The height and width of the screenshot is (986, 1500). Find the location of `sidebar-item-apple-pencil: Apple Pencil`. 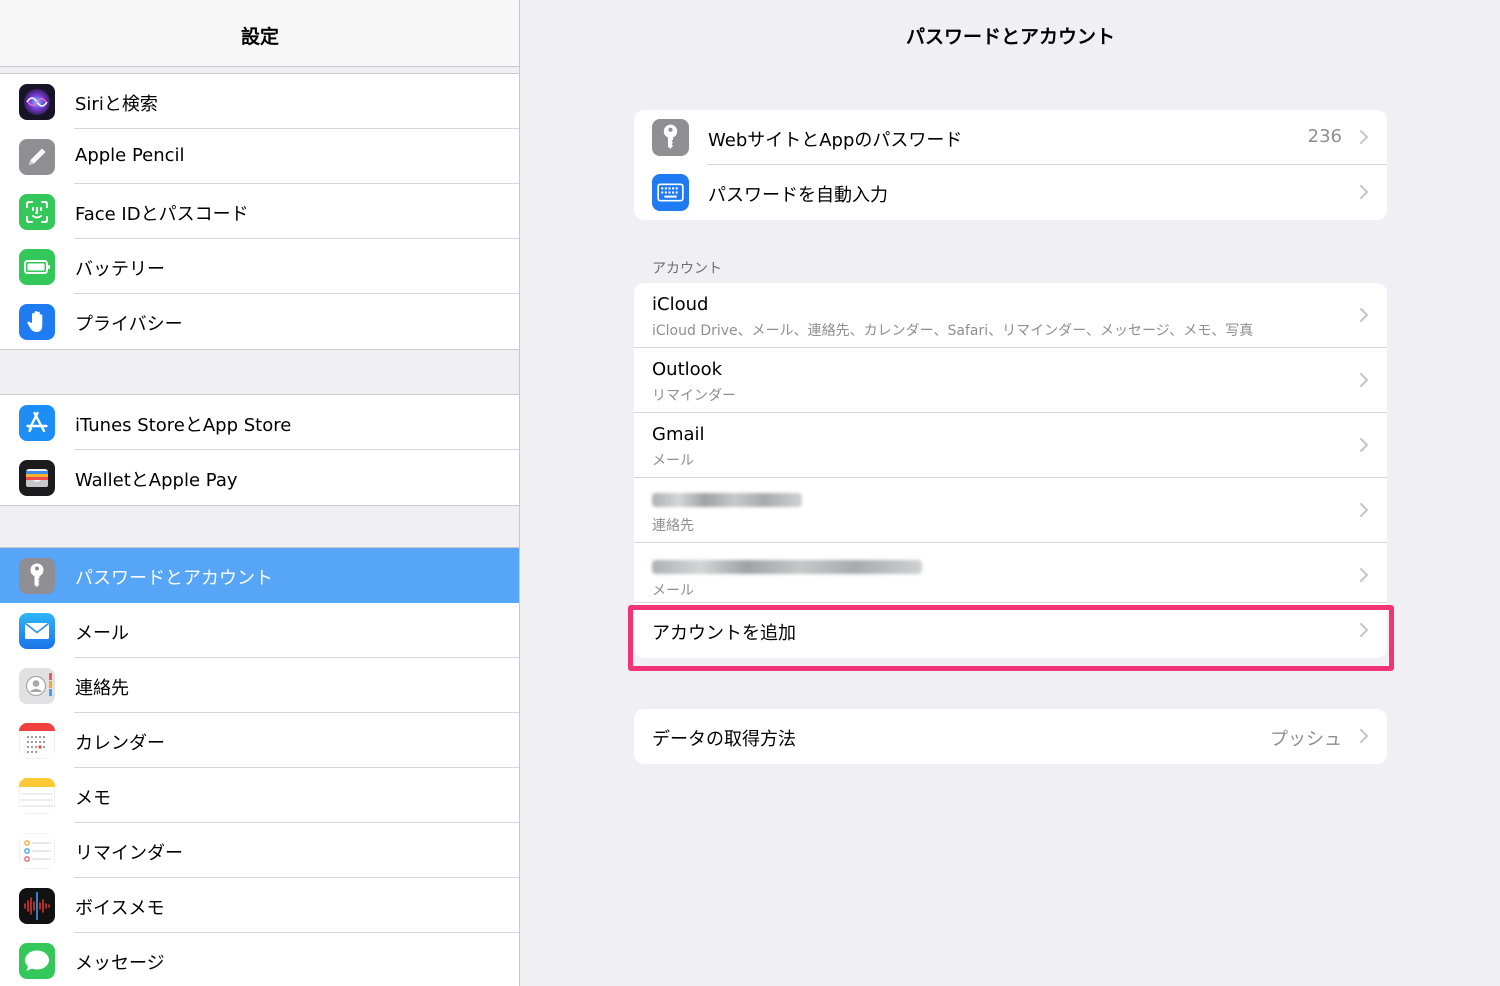

sidebar-item-apple-pencil: Apple Pencil is located at coordinates (259, 156).